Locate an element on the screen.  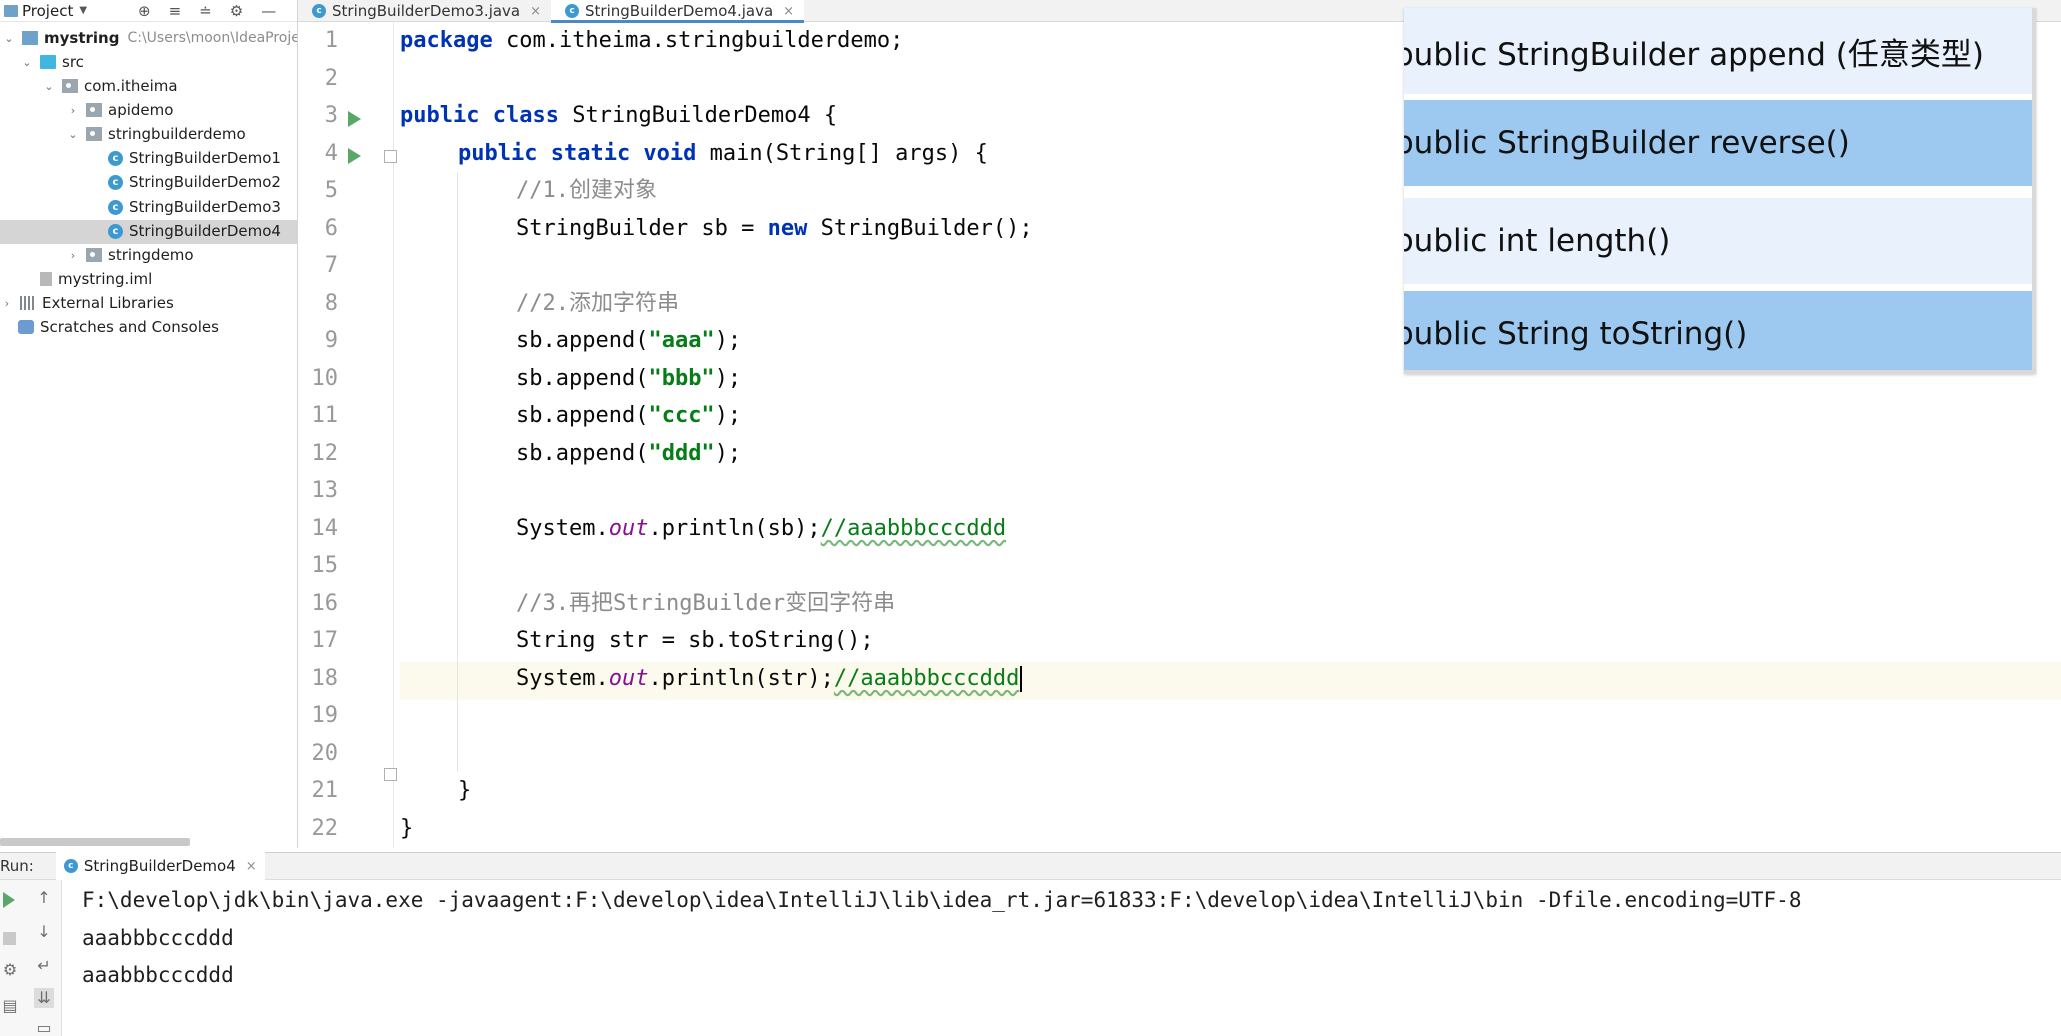
tree-item-stringbuilderdemo4: c StringBuilderDemo4 is located at coordinates (191, 231).